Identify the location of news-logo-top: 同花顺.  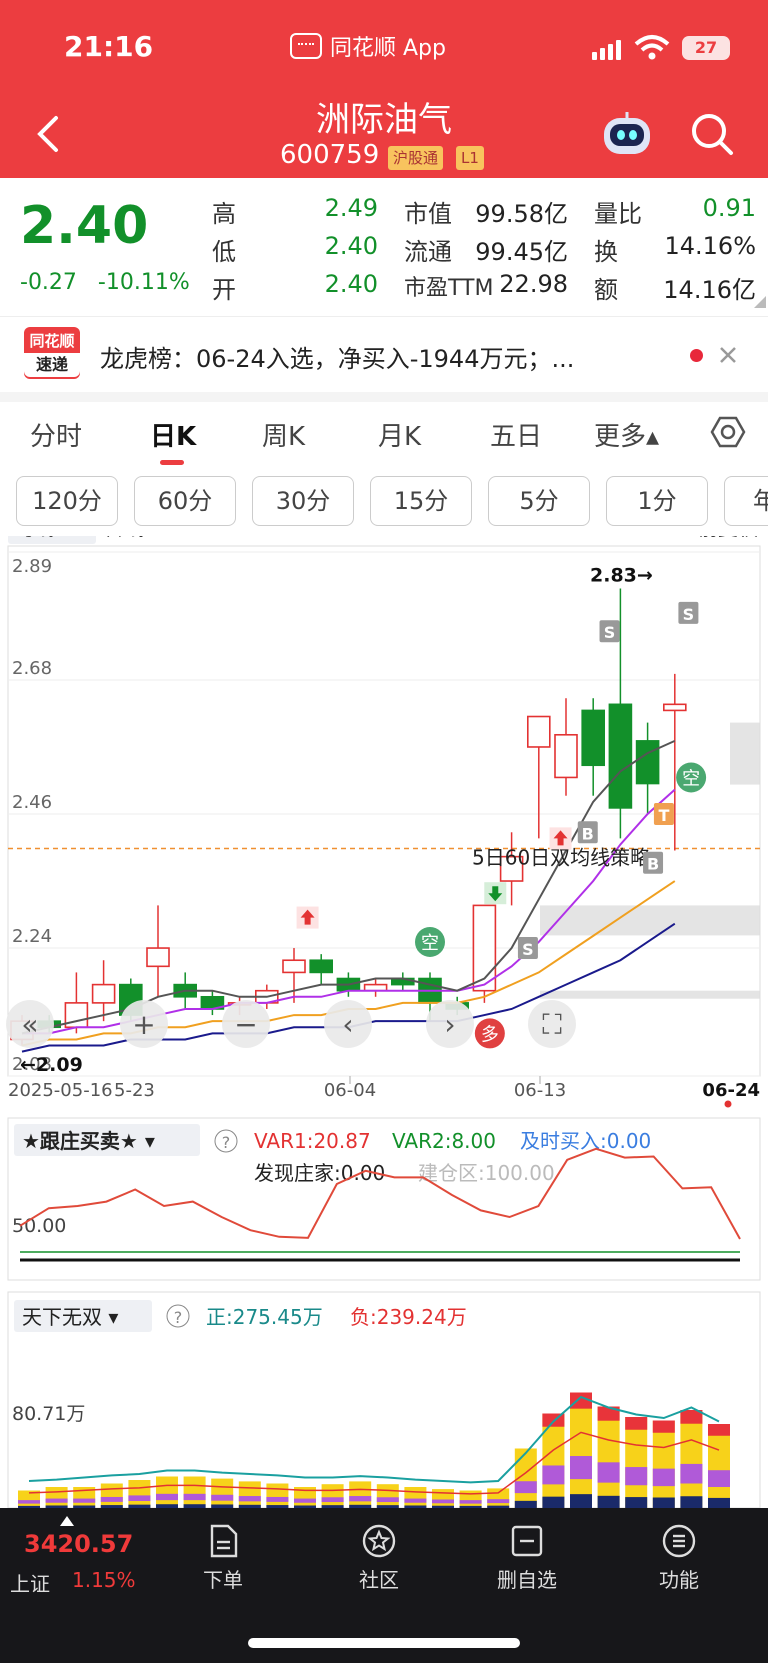
(52, 341).